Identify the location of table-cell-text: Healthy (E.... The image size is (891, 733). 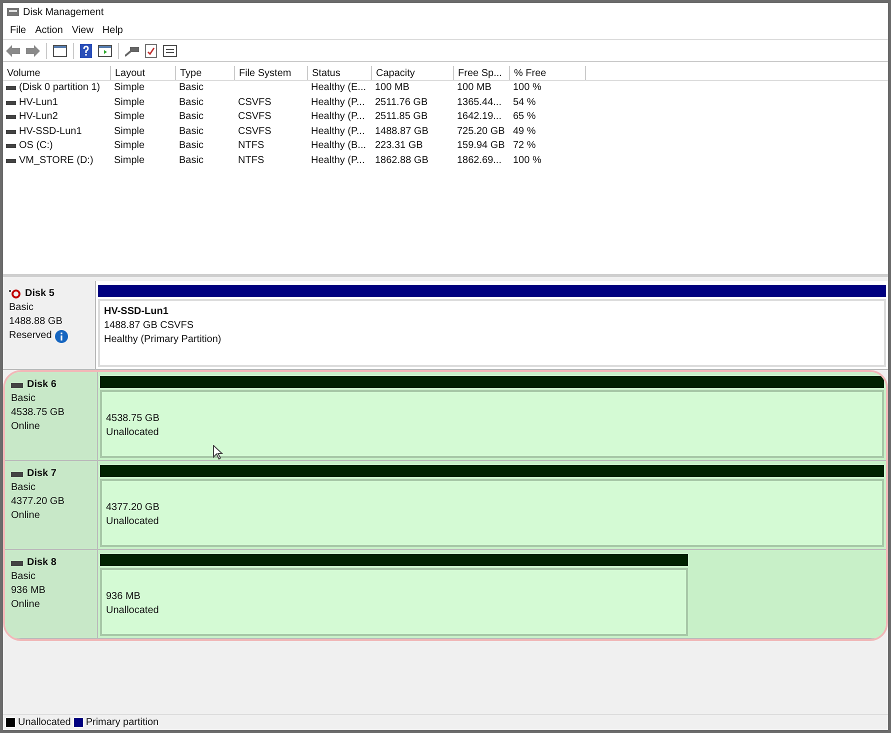
(338, 88).